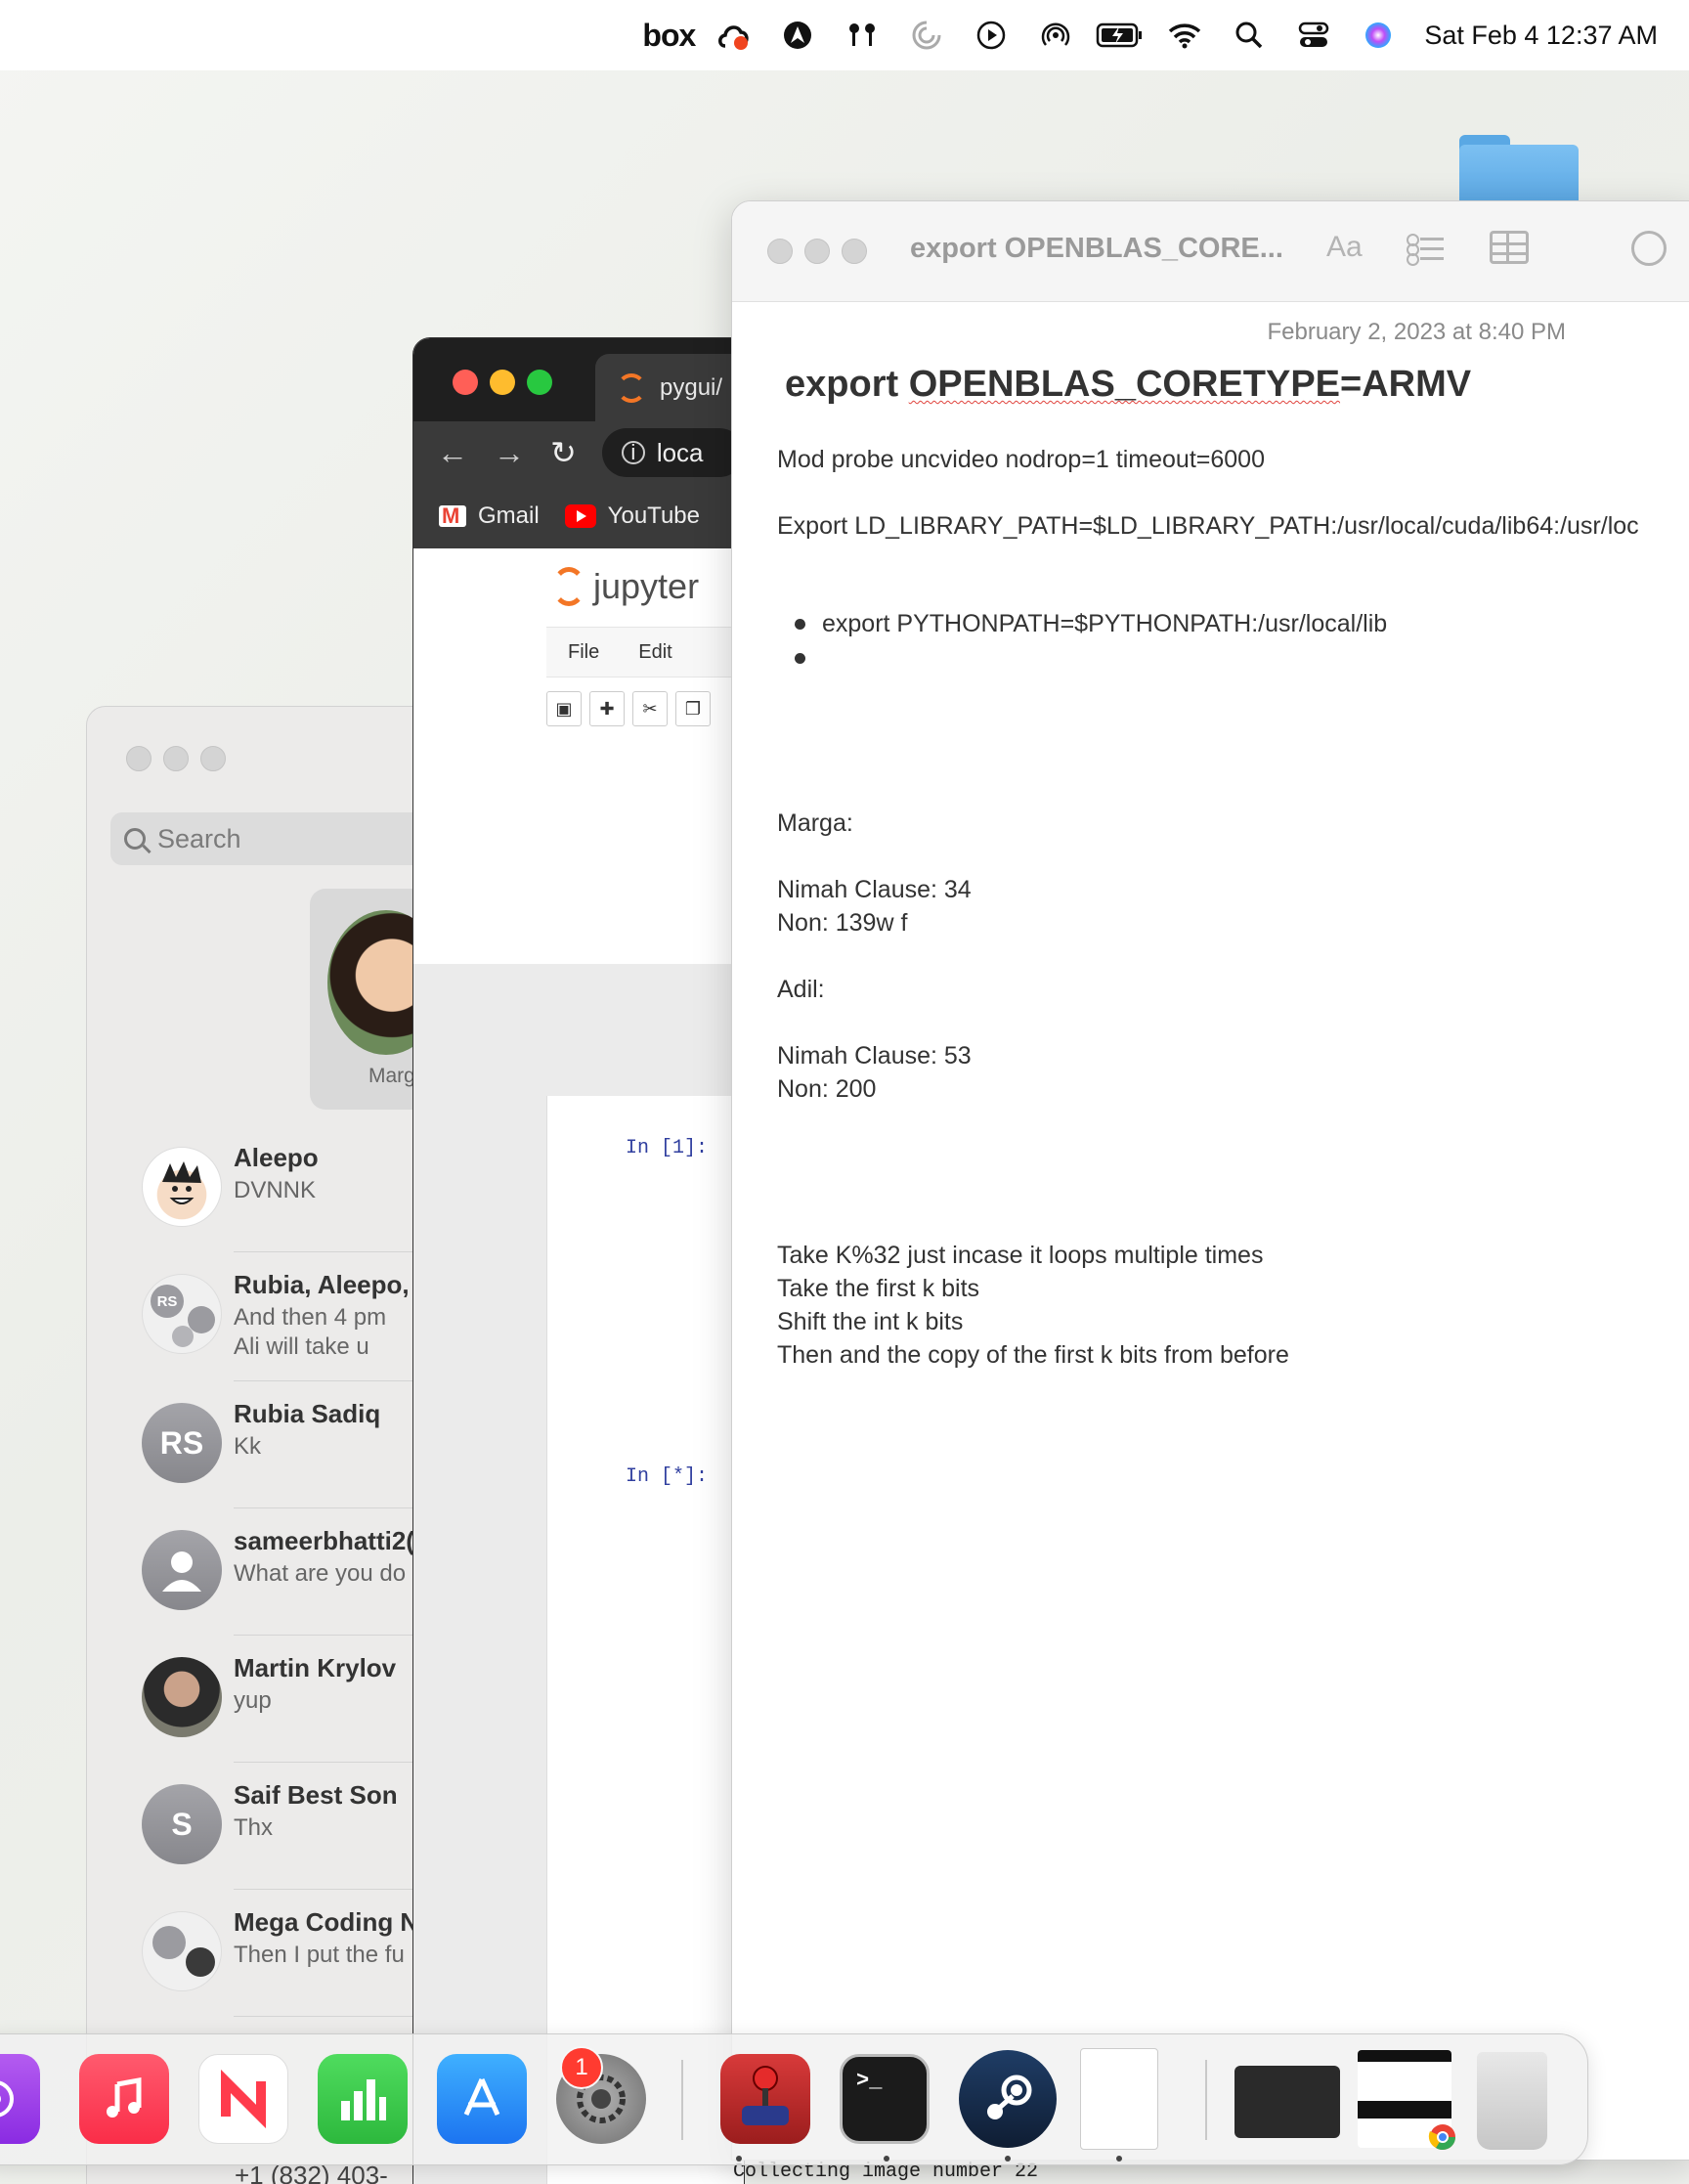 The height and width of the screenshot is (2184, 1689). What do you see at coordinates (310, 1317) in the screenshot?
I see `conversation-preview: And then 4 pm` at bounding box center [310, 1317].